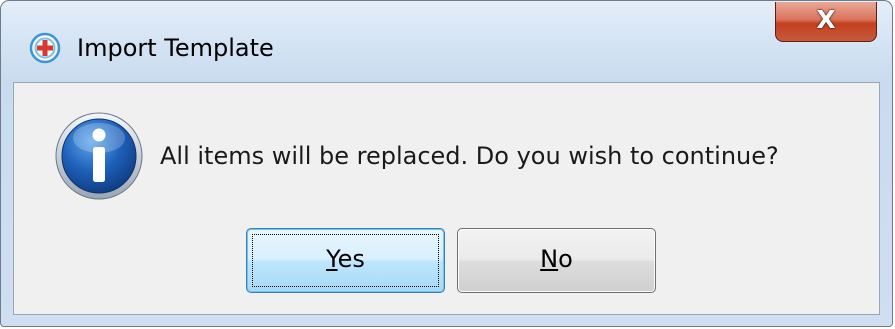 The width and height of the screenshot is (895, 329). What do you see at coordinates (549, 259) in the screenshot?
I see `no-mnemonic: N` at bounding box center [549, 259].